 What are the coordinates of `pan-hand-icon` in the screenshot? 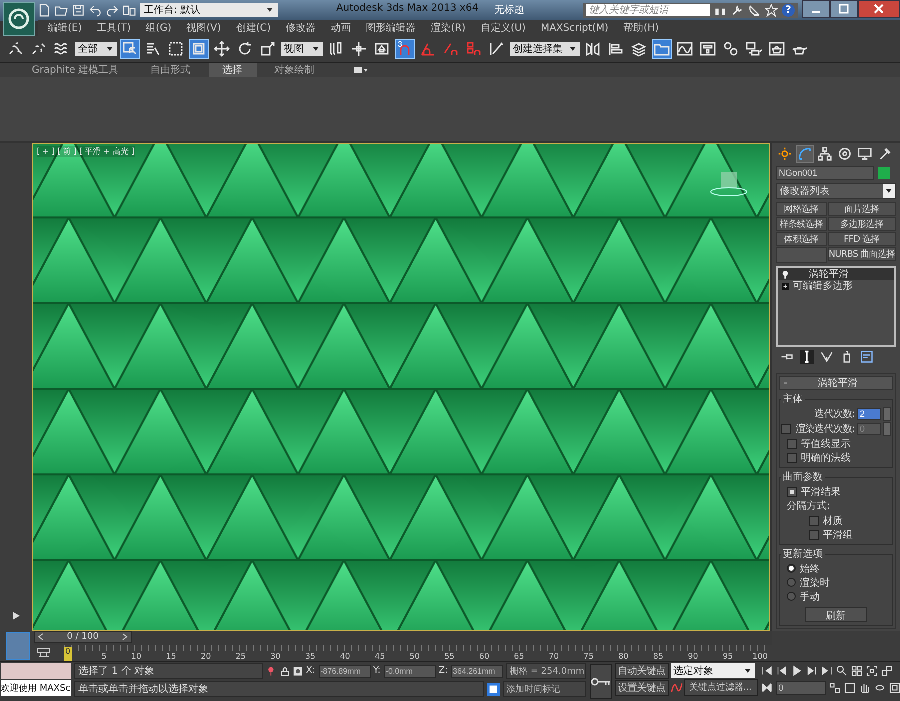 It's located at (864, 688).